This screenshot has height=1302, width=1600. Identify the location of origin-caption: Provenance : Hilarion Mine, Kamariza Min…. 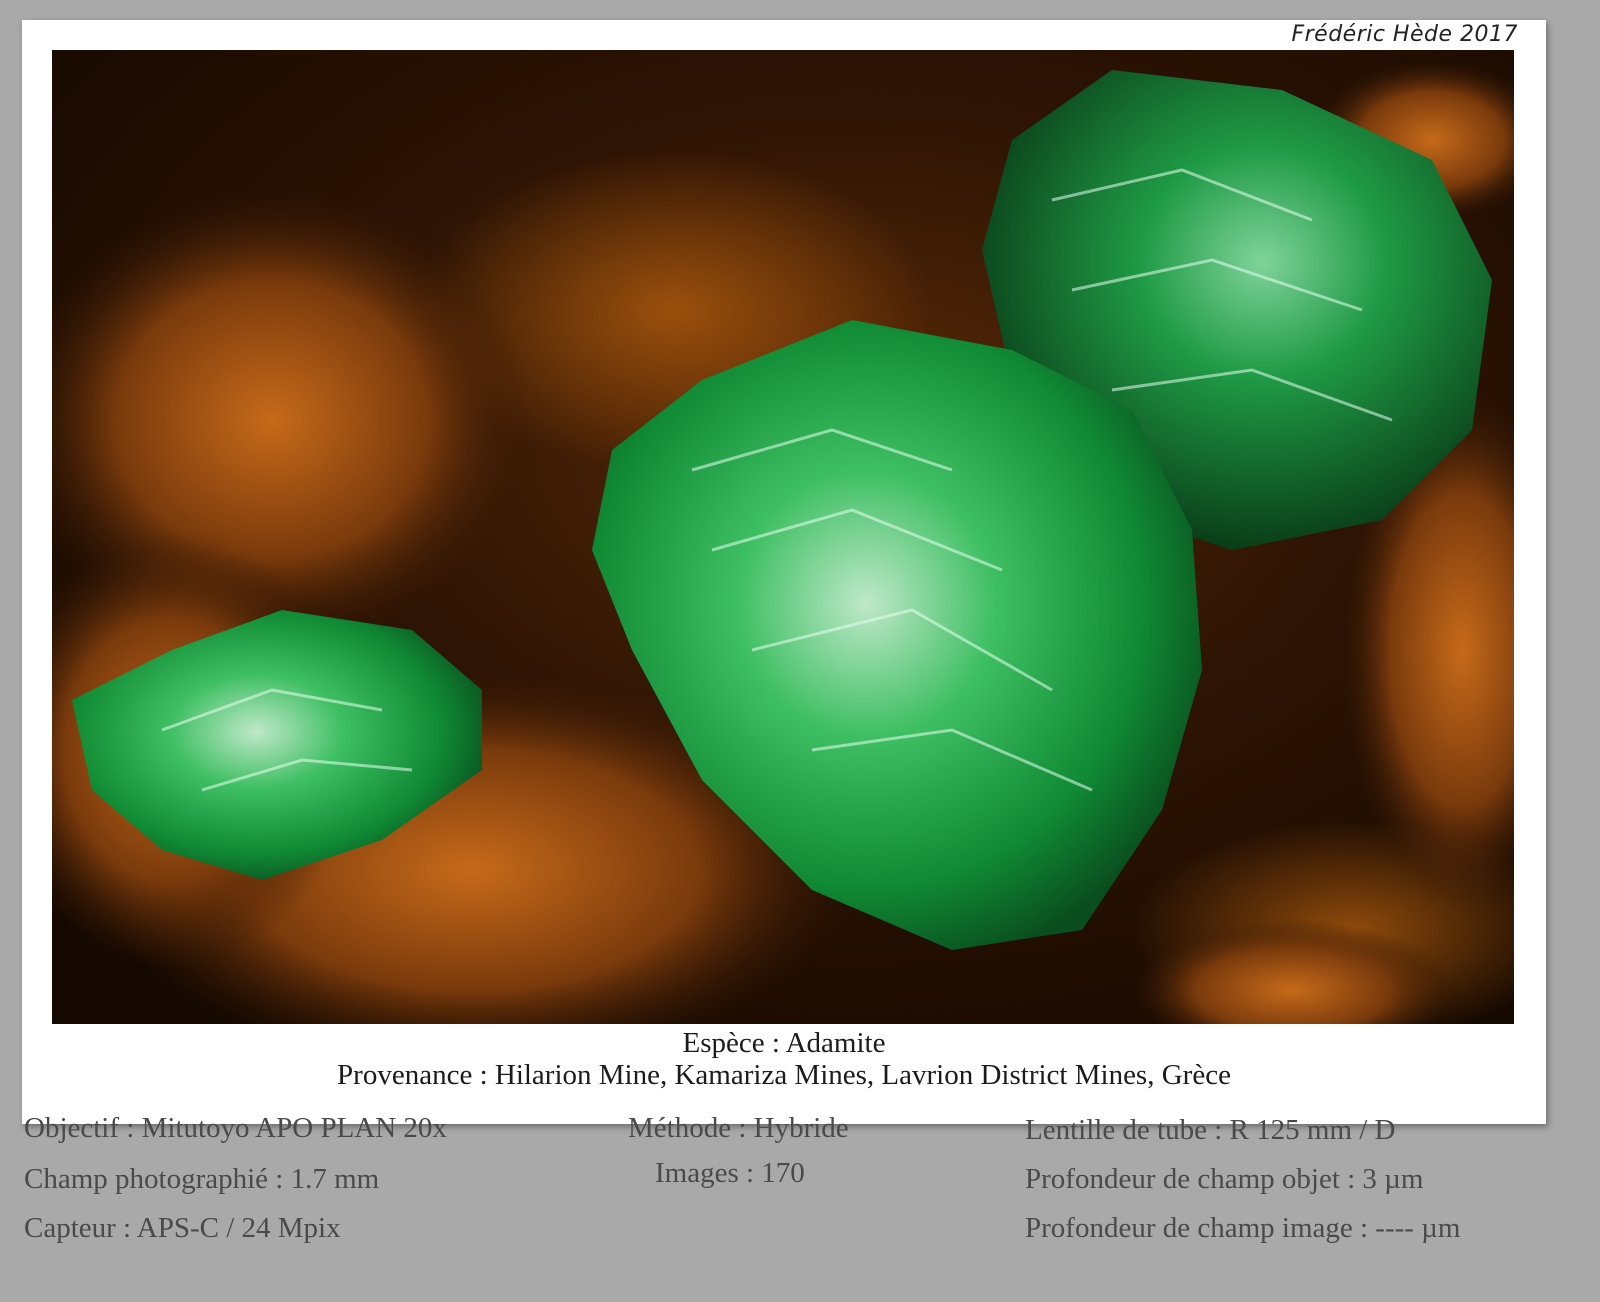
(784, 1075).